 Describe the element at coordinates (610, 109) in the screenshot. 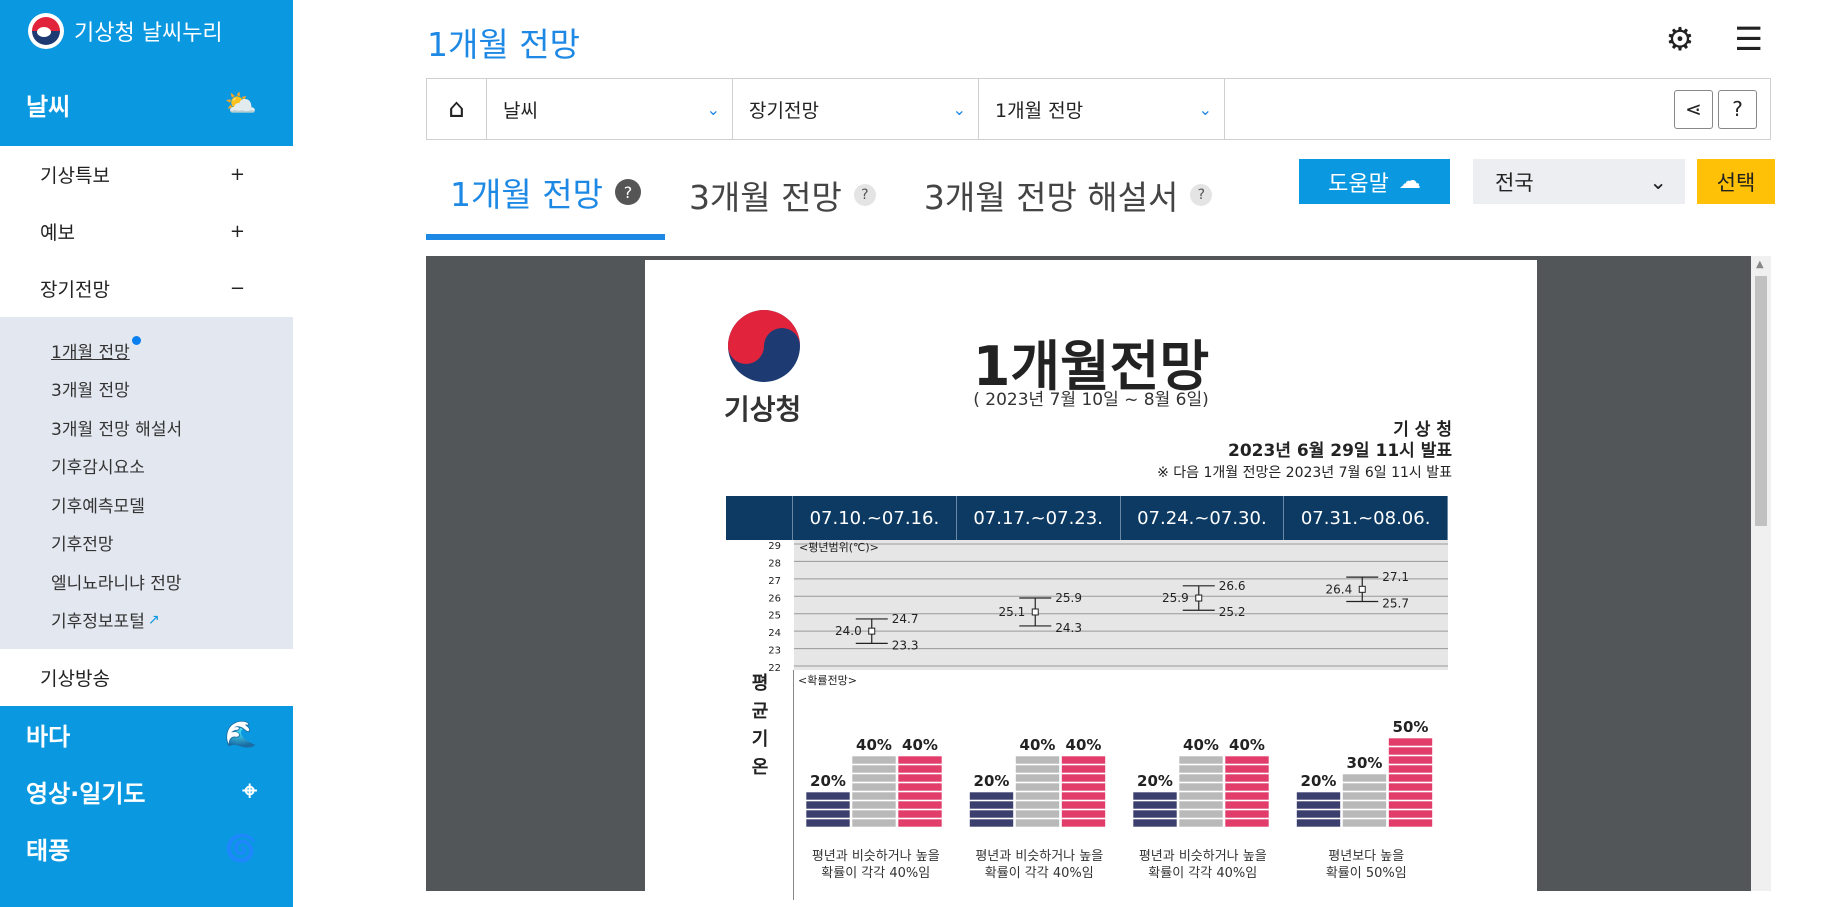

I see `breadcrumb-dropdown-1: 날씨 ⌄` at that location.